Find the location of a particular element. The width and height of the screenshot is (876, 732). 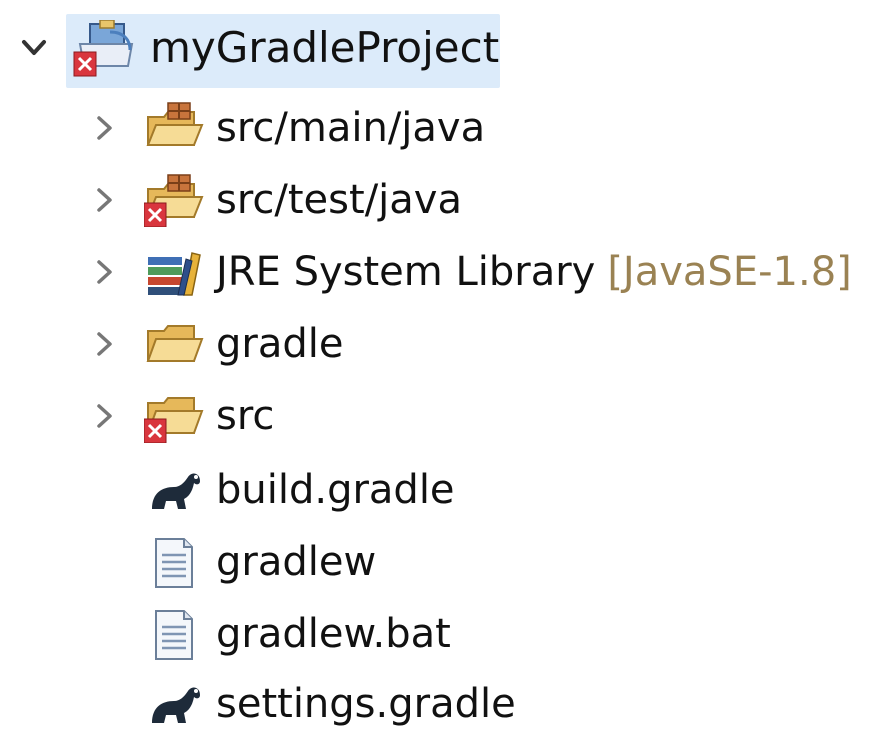

tree-item-label: src is located at coordinates (245, 416).